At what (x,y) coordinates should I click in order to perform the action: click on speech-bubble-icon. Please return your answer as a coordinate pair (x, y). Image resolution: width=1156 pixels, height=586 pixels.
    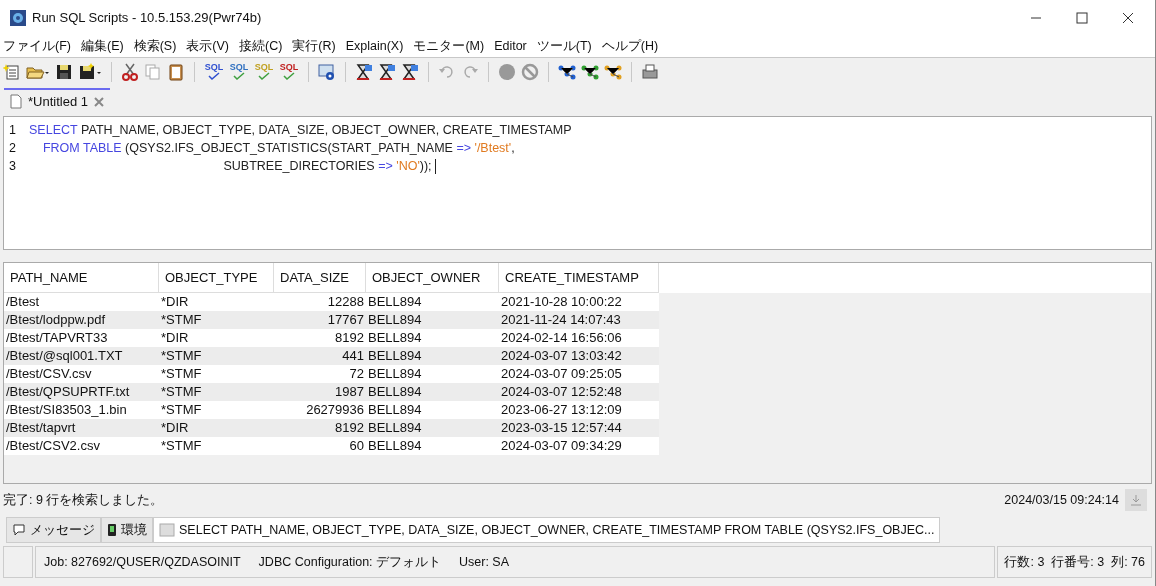
    Looking at the image, I should click on (19, 530).